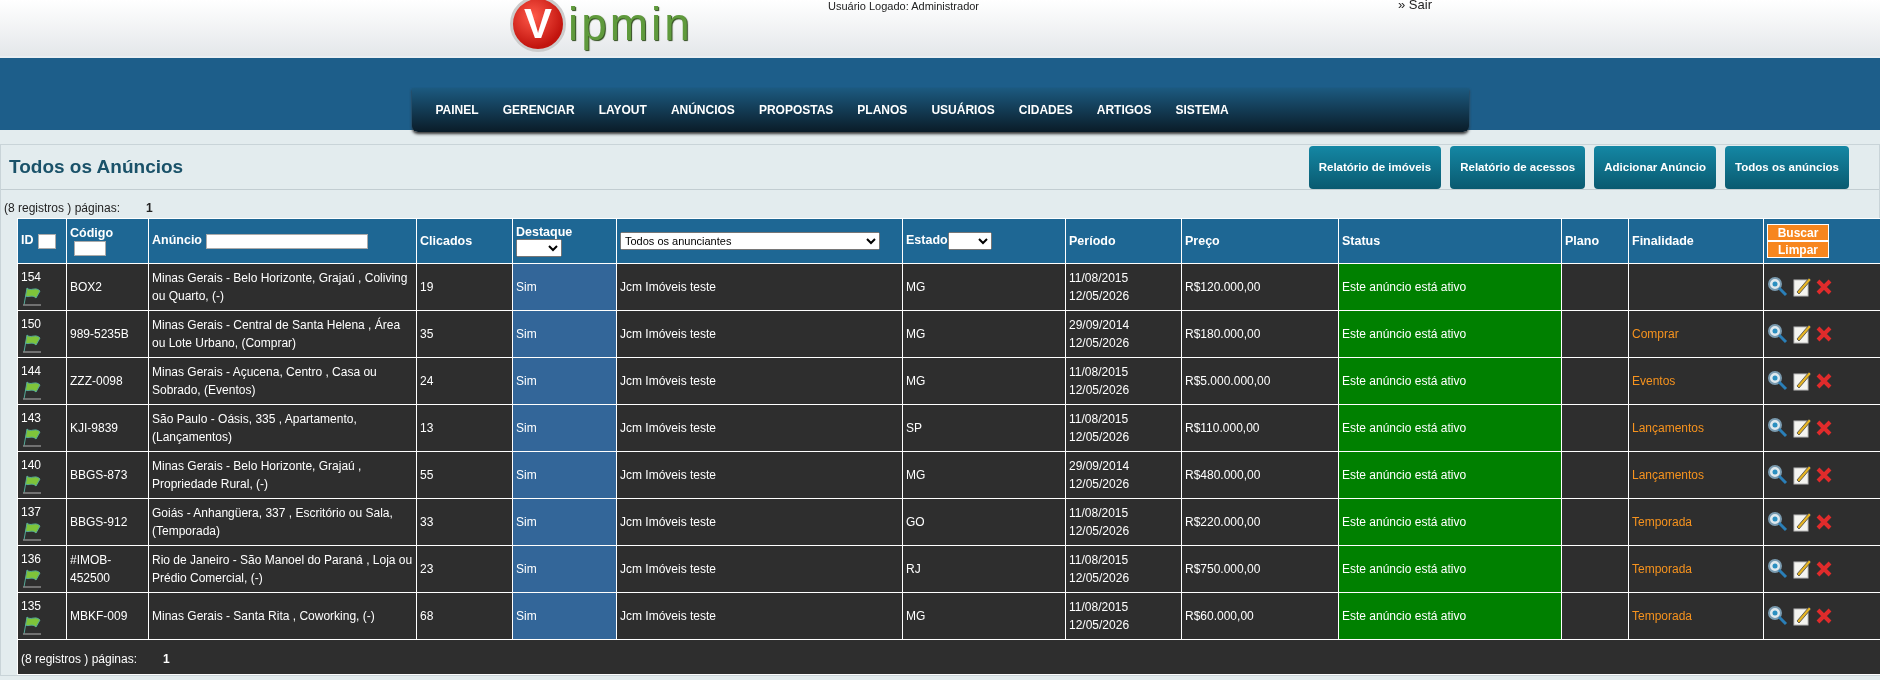 The width and height of the screenshot is (1880, 680). Describe the element at coordinates (107, 381) in the screenshot. I see `table-cell: ZZZ-0098` at that location.